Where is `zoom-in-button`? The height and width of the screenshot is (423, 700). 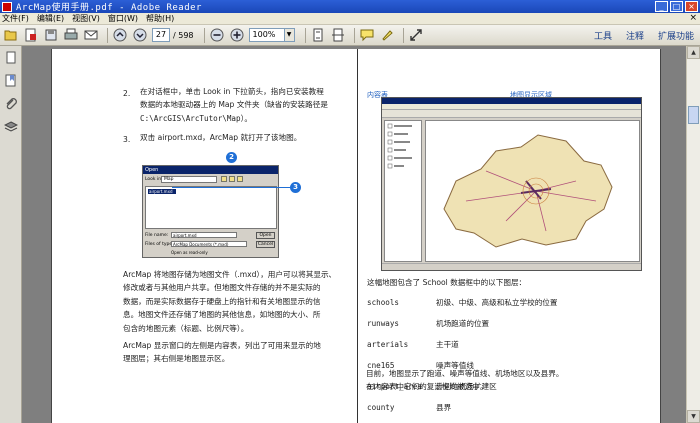 zoom-in-button is located at coordinates (237, 35).